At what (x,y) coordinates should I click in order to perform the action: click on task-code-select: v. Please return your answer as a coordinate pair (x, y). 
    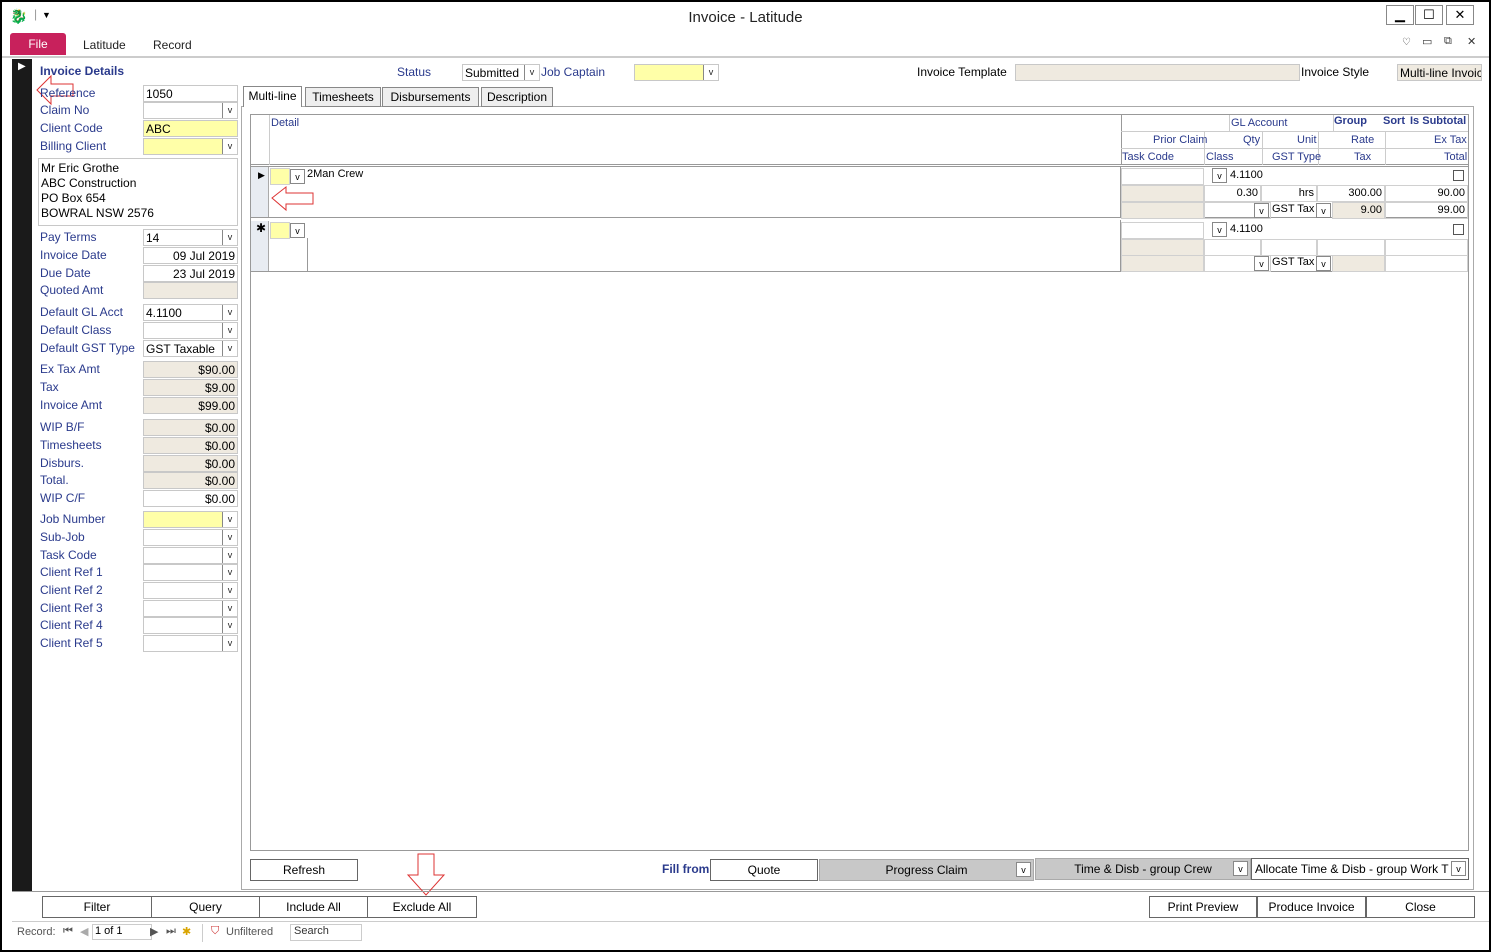
    Looking at the image, I should click on (190, 555).